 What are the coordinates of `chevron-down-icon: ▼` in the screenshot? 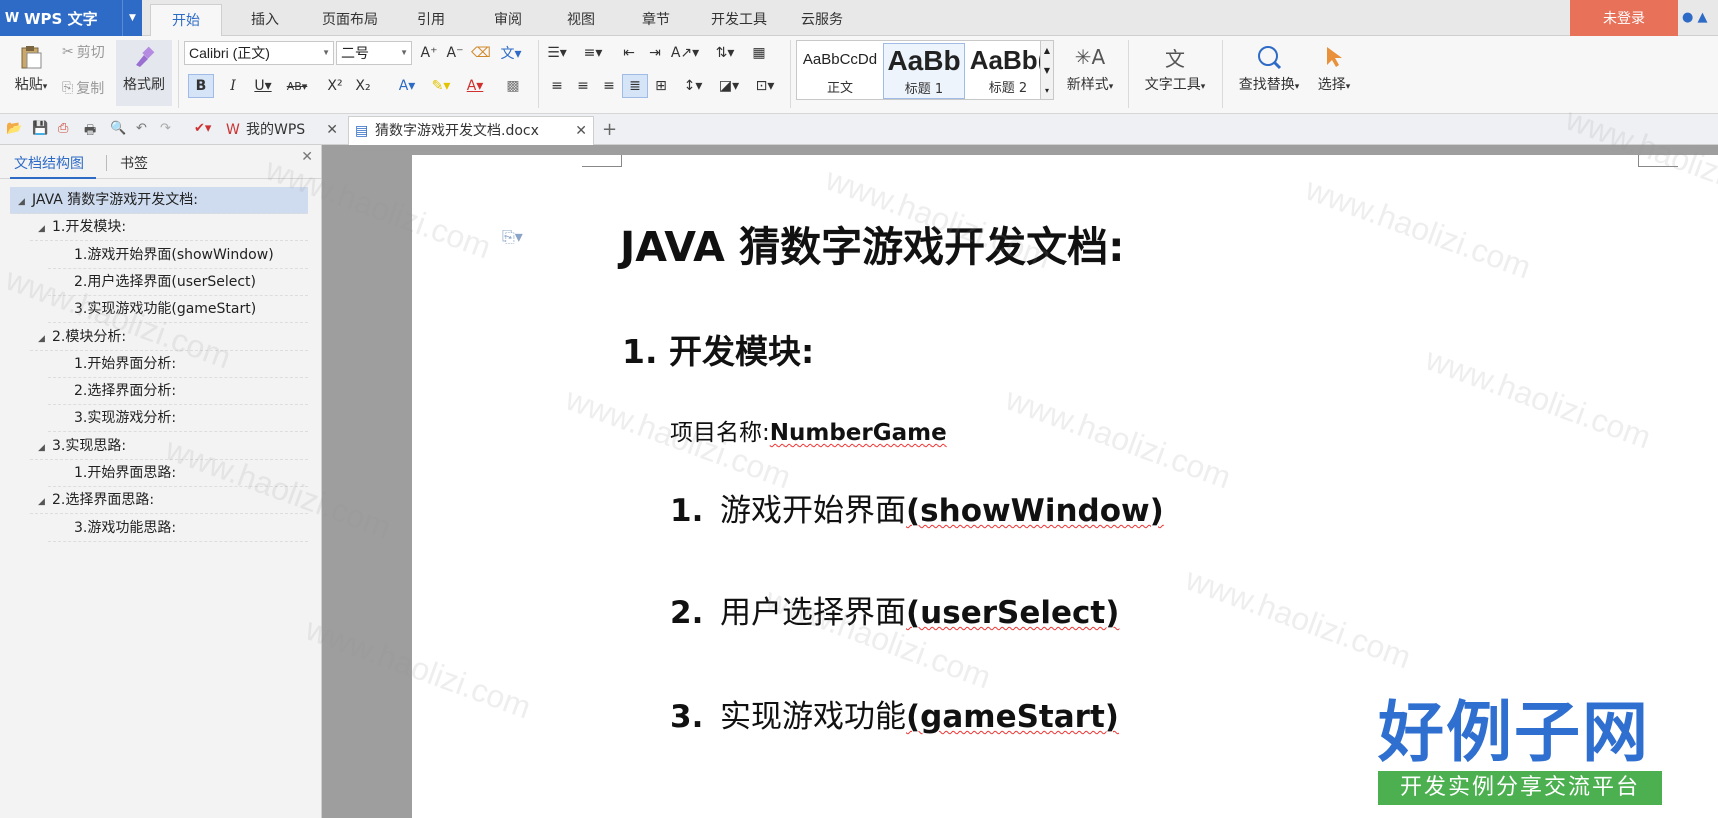 It's located at (132, 18).